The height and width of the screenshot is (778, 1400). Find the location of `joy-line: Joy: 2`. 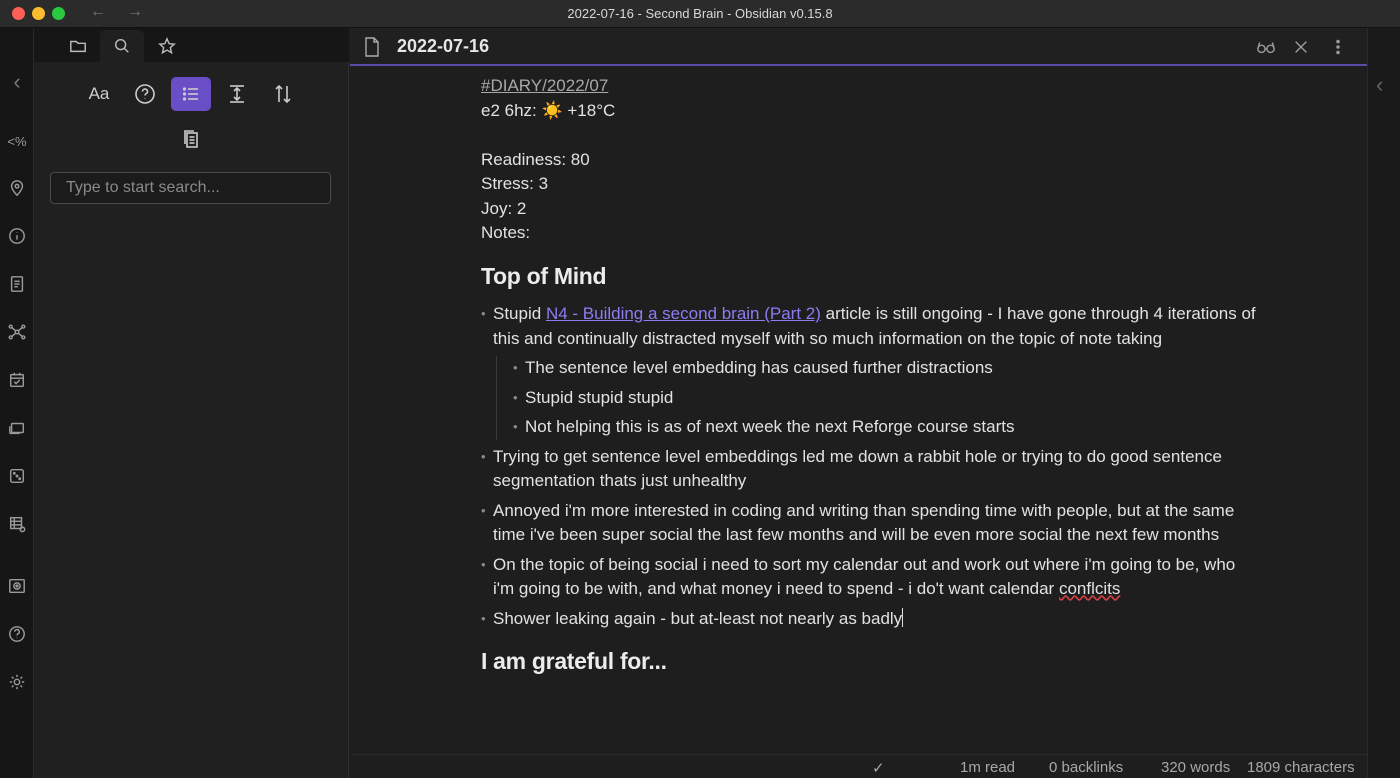

joy-line: Joy: 2 is located at coordinates (504, 208).